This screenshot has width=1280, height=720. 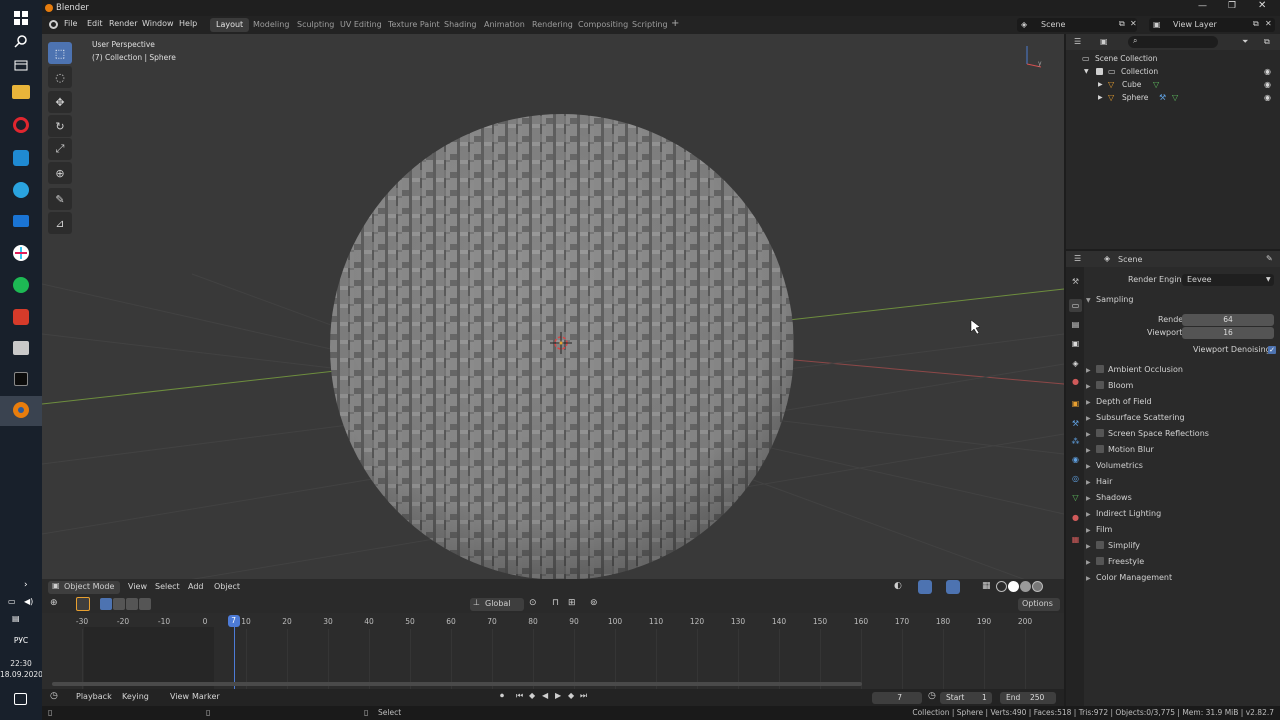 What do you see at coordinates (1075, 517) in the screenshot?
I see `material-icon: ●` at bounding box center [1075, 517].